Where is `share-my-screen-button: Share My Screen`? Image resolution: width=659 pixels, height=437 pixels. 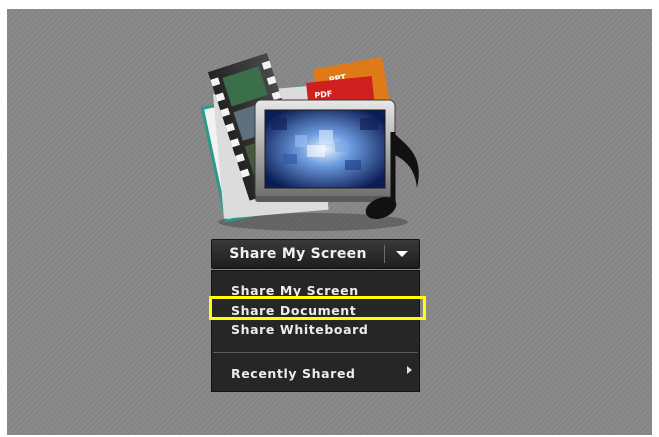
share-my-screen-button: Share My Screen is located at coordinates (315, 254).